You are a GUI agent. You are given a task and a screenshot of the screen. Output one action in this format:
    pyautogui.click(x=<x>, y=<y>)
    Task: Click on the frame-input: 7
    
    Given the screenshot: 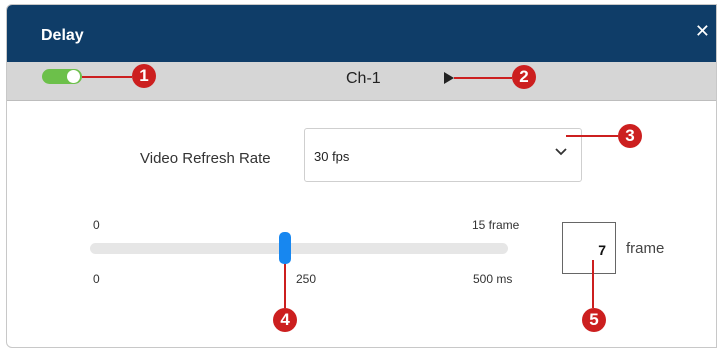 What is the action you would take?
    pyautogui.click(x=589, y=248)
    